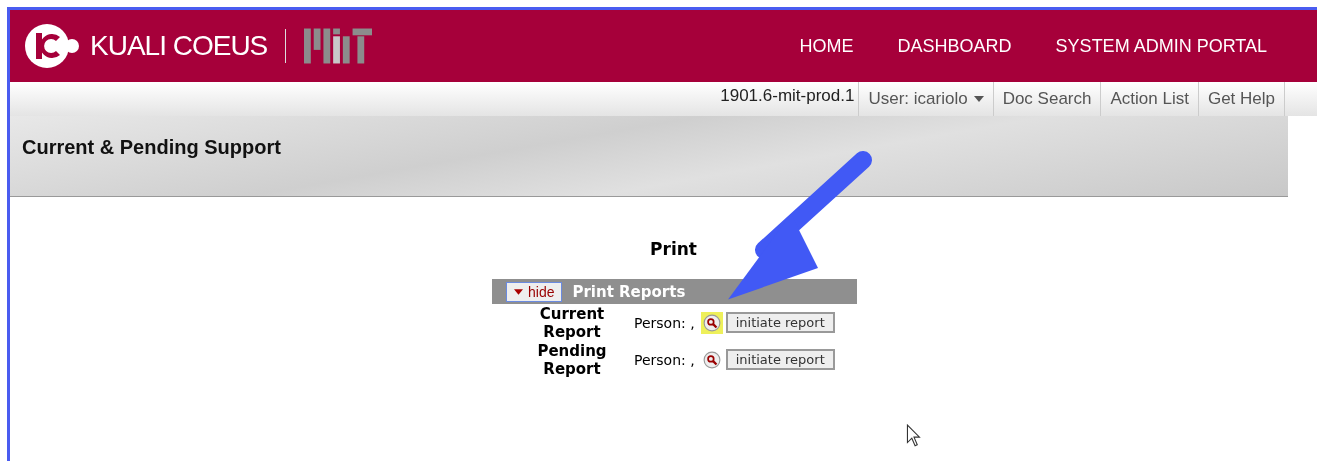 Image resolution: width=1317 pixels, height=461 pixels. Describe the element at coordinates (572, 322) in the screenshot. I see `report-label: Current Report` at that location.